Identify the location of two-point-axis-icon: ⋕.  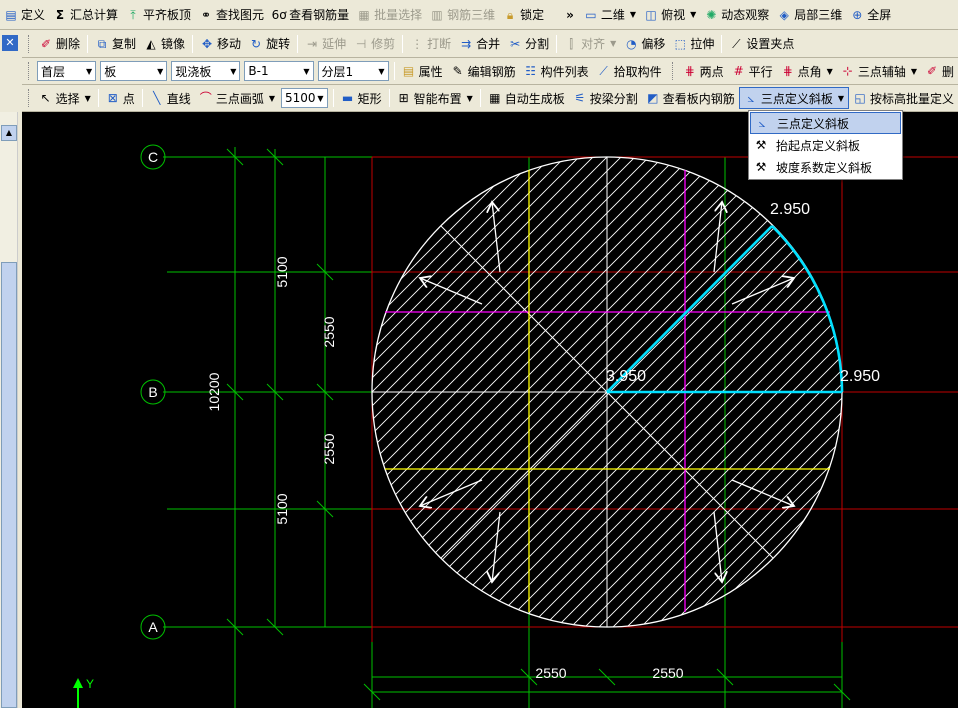
(689, 71).